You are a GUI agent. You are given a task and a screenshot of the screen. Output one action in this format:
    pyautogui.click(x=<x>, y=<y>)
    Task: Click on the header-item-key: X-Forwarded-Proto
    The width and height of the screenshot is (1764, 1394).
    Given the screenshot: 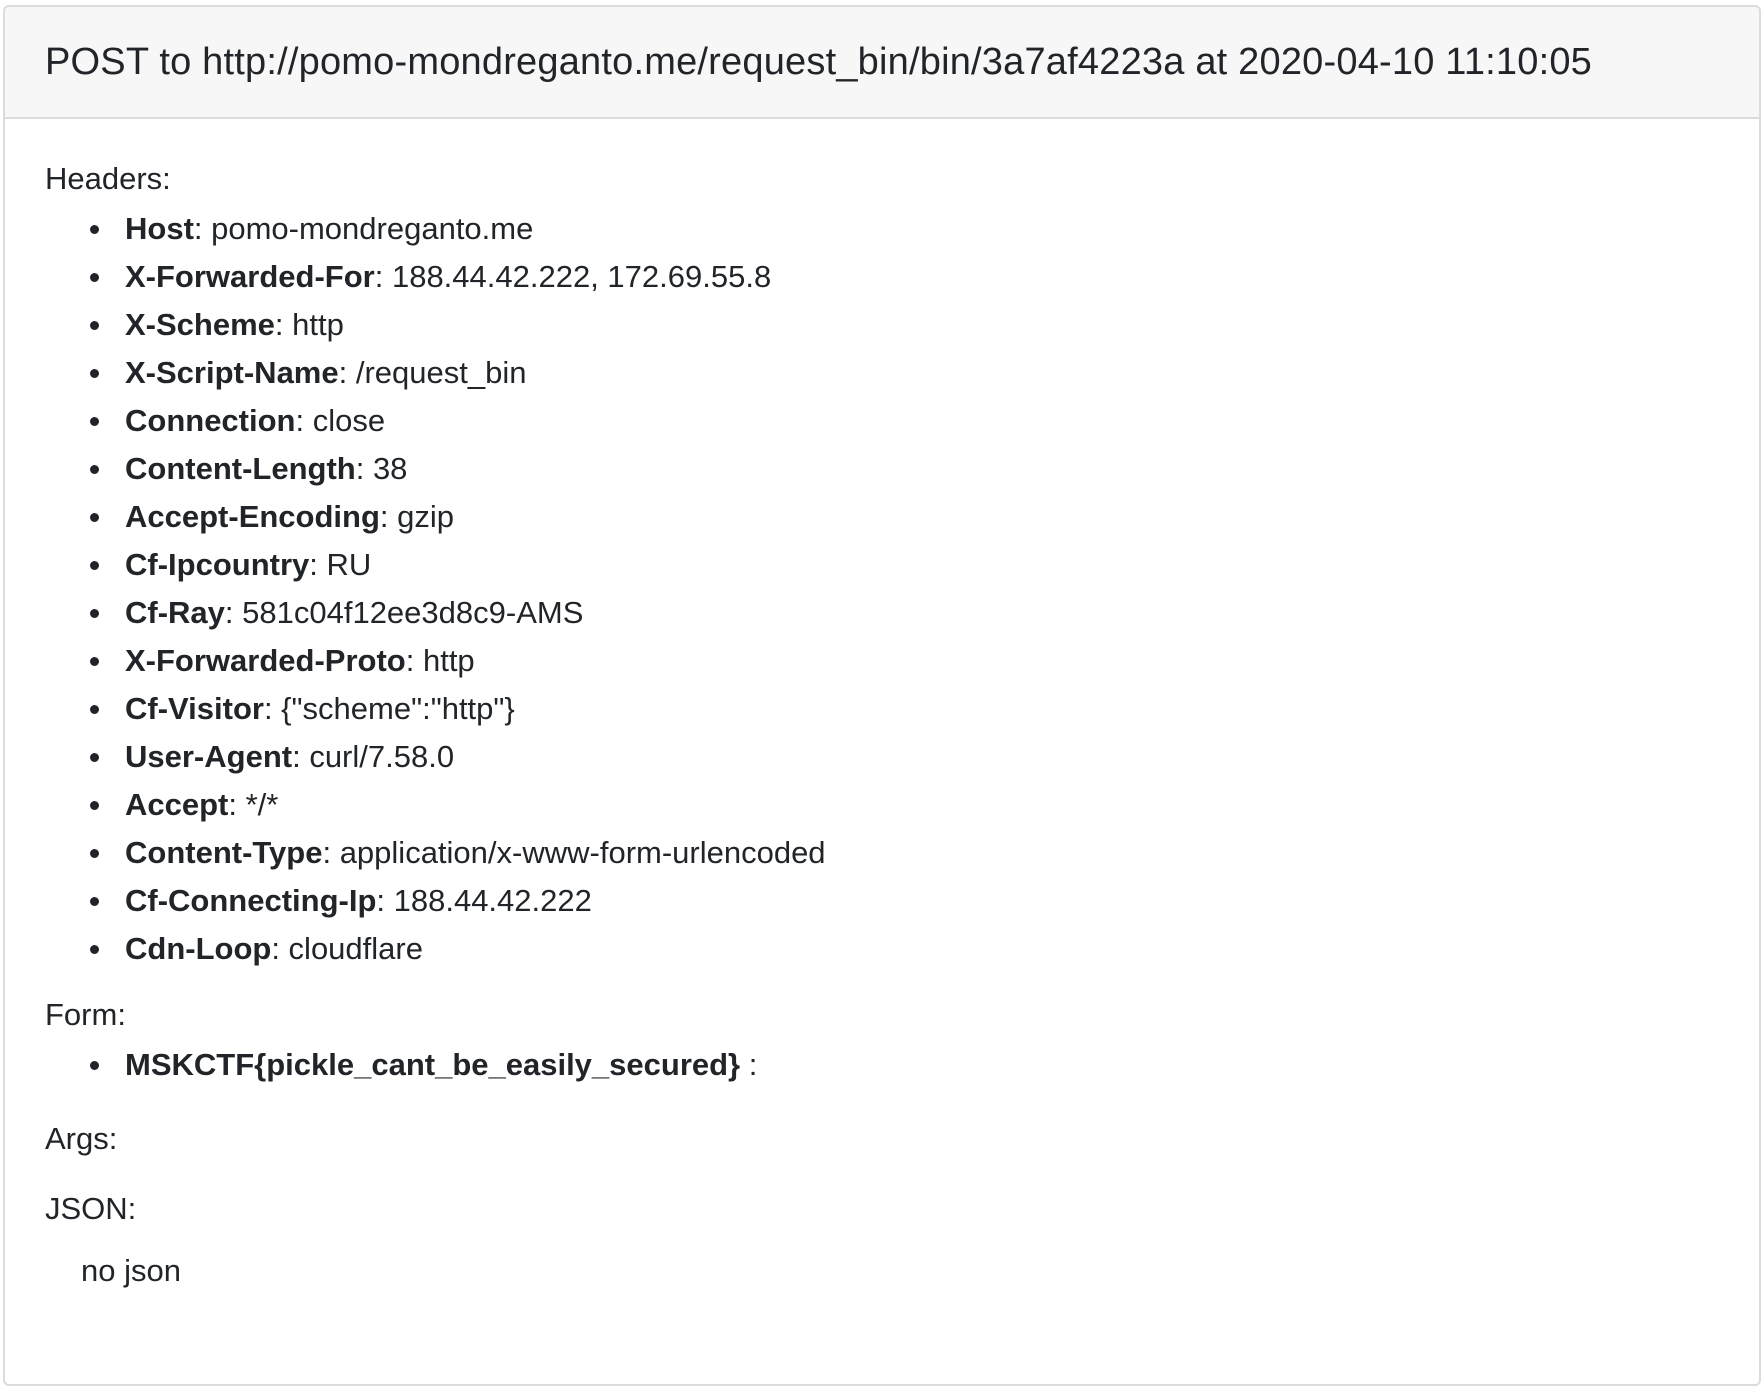 What is the action you would take?
    pyautogui.click(x=265, y=660)
    